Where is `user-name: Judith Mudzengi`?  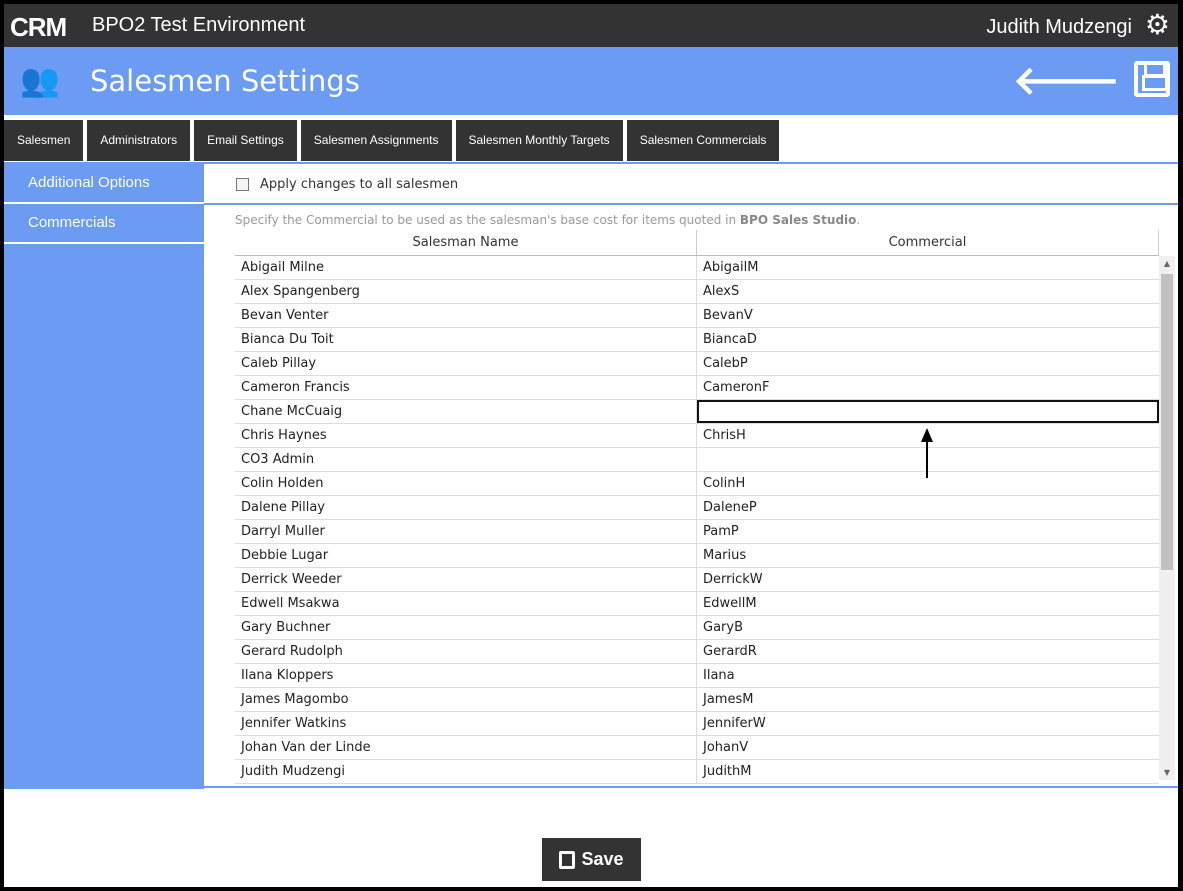 user-name: Judith Mudzengi is located at coordinates (1059, 27).